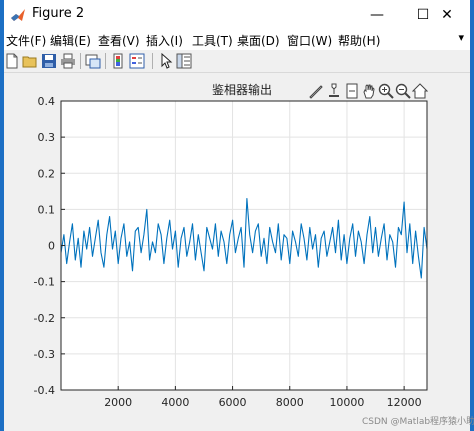 This screenshot has height=431, width=474. What do you see at coordinates (369, 91) in the screenshot?
I see `pan-icon` at bounding box center [369, 91].